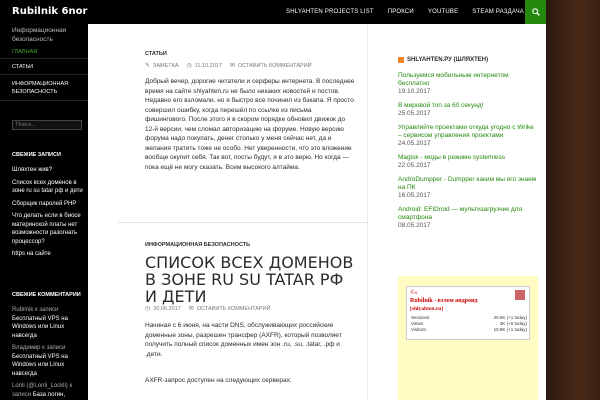 This screenshot has height=400, width=600. I want to click on rss-widget-title: SHLYAHTEN.РУ (ШЛЯХТЕН), so click(443, 60).